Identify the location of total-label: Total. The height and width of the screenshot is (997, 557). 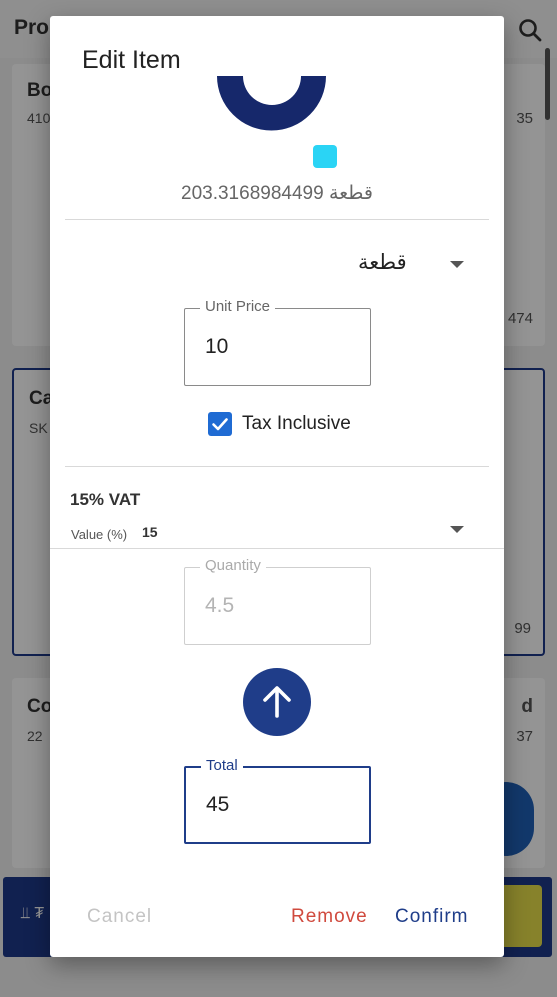
(222, 765).